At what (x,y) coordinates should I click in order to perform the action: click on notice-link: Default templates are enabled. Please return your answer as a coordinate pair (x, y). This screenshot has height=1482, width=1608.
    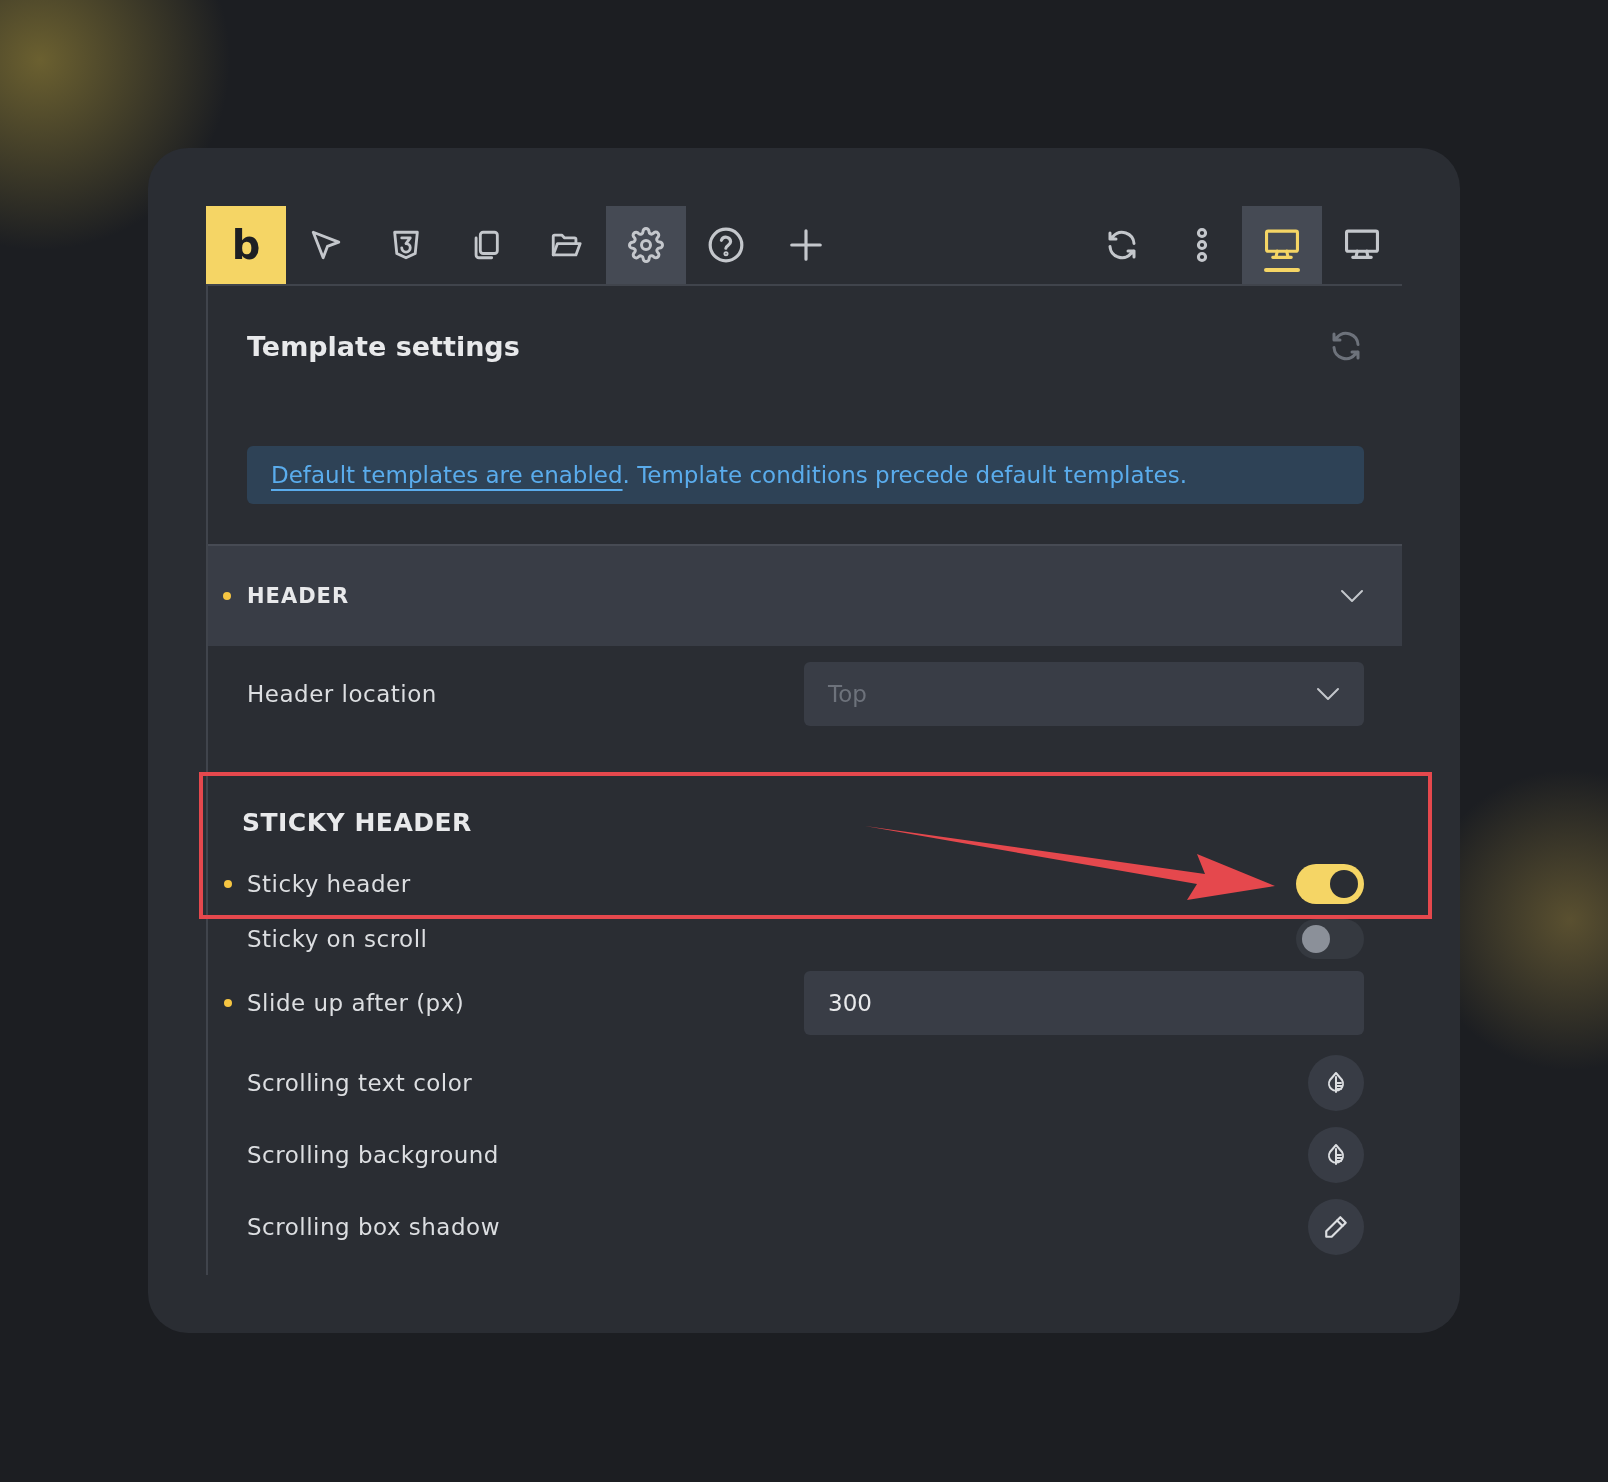
    Looking at the image, I should click on (447, 475).